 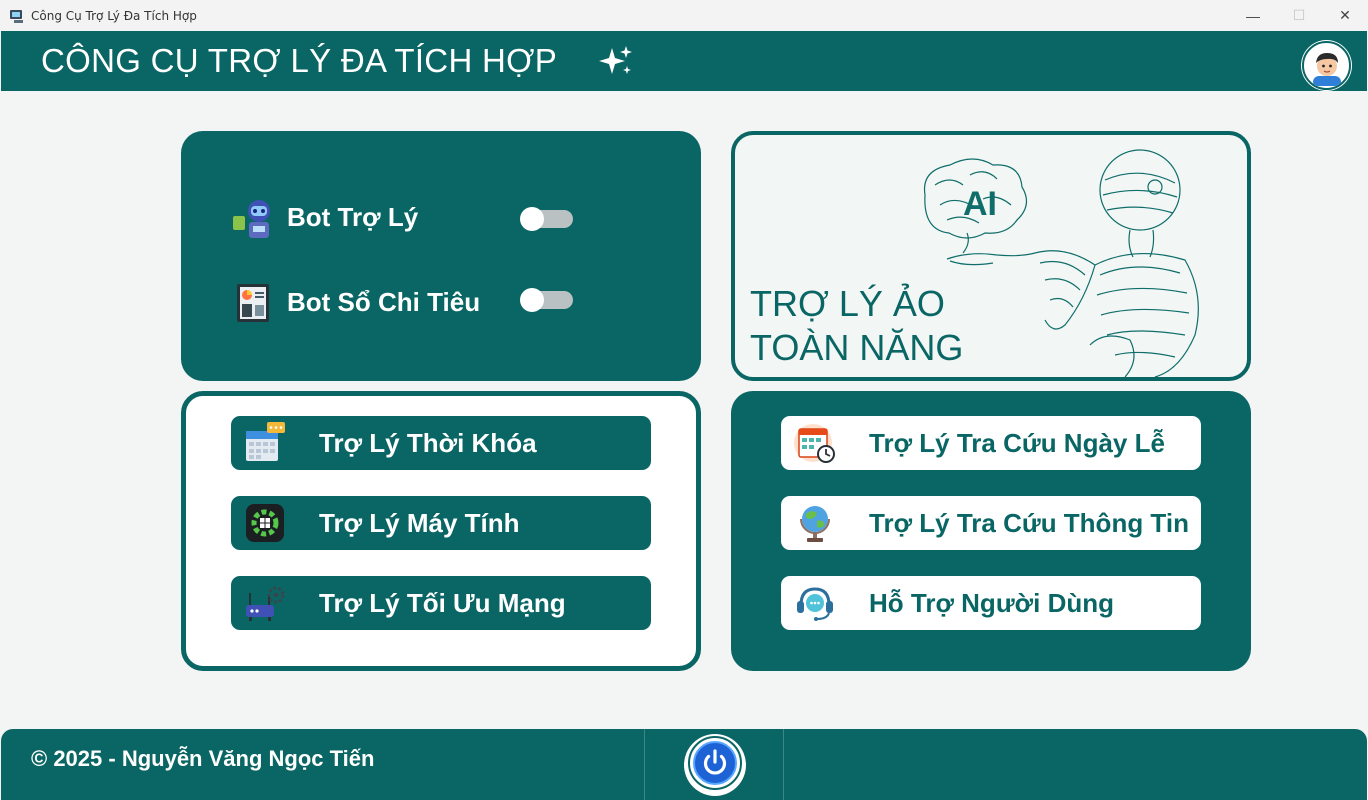 I want to click on bots-panel: Bot Trợ Lý Bot Sổ Chi Tiêu, so click(x=441, y=256).